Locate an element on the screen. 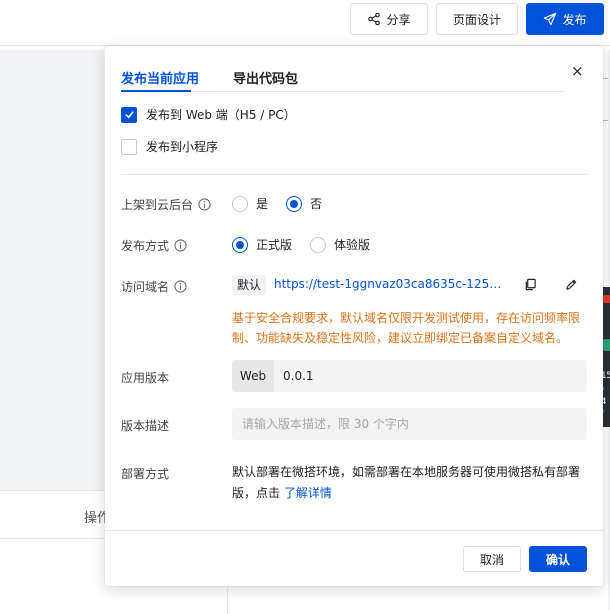  checkbox-miniprogram: 发布到小程序 is located at coordinates (169, 146).